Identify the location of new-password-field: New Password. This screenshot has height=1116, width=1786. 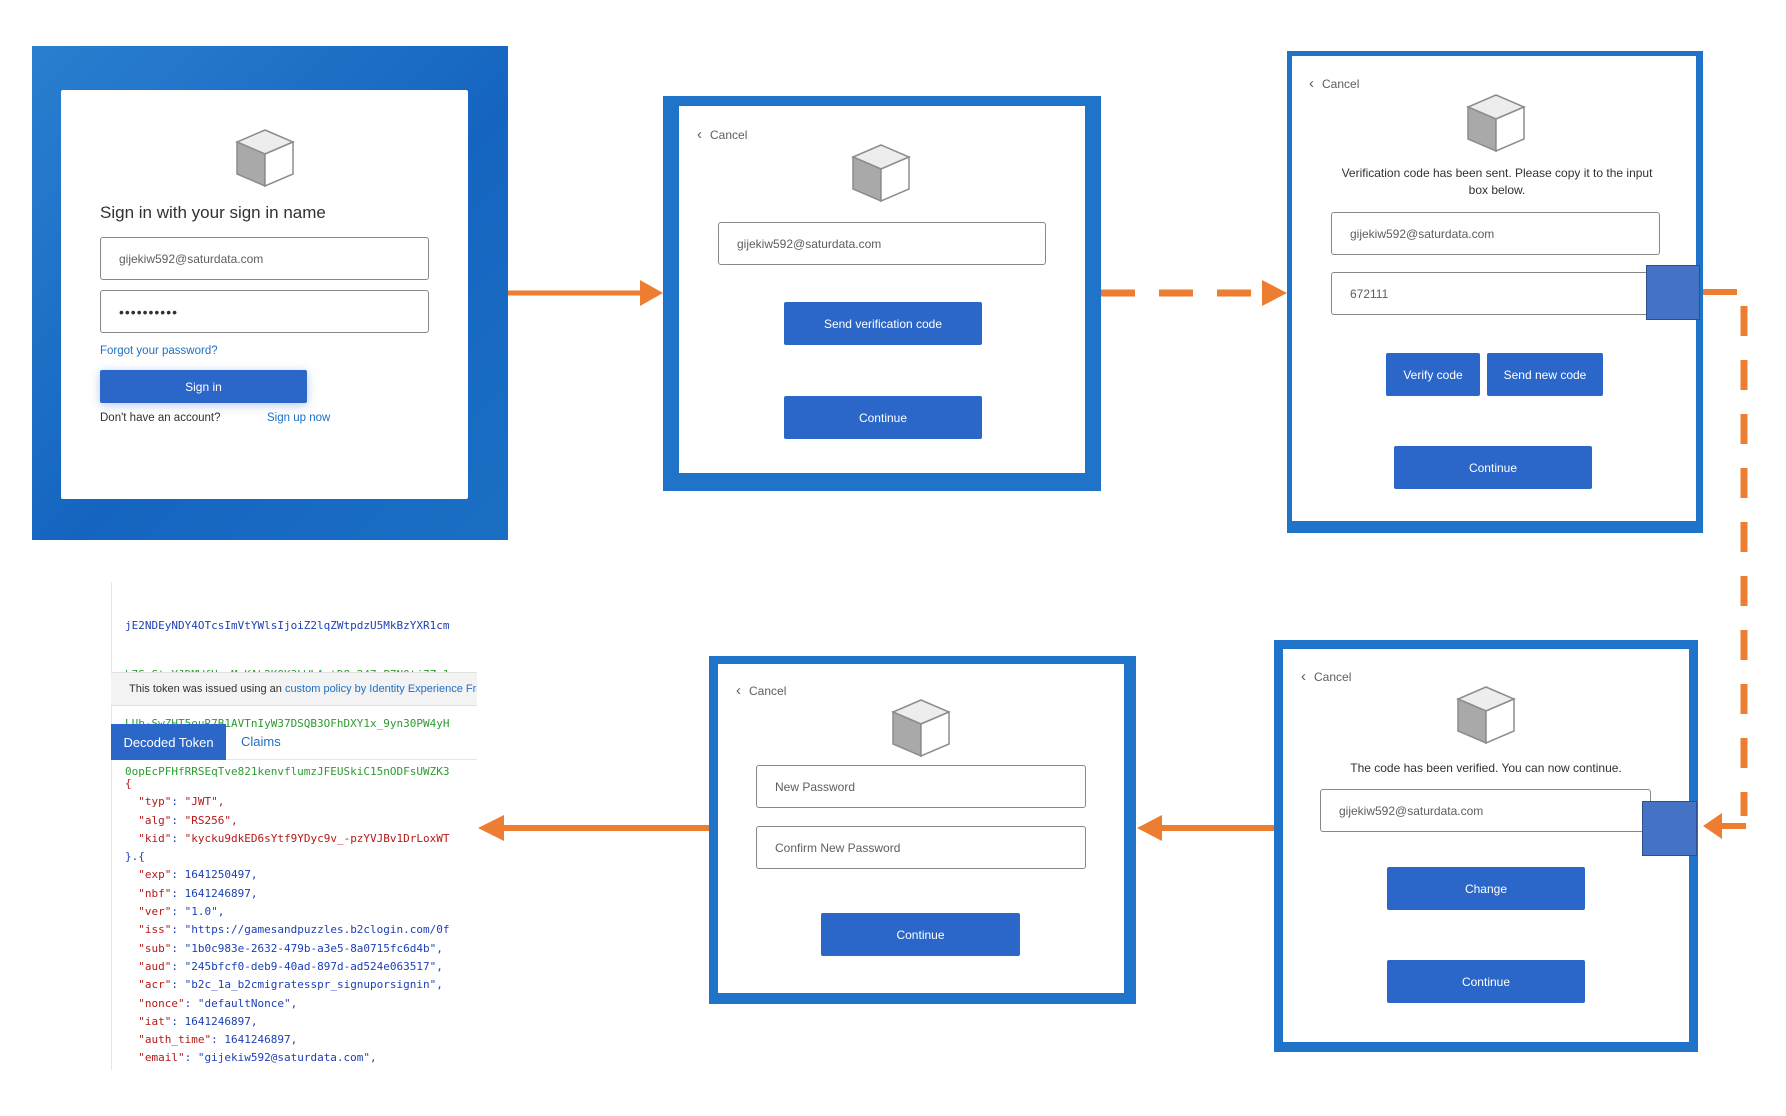
(921, 786).